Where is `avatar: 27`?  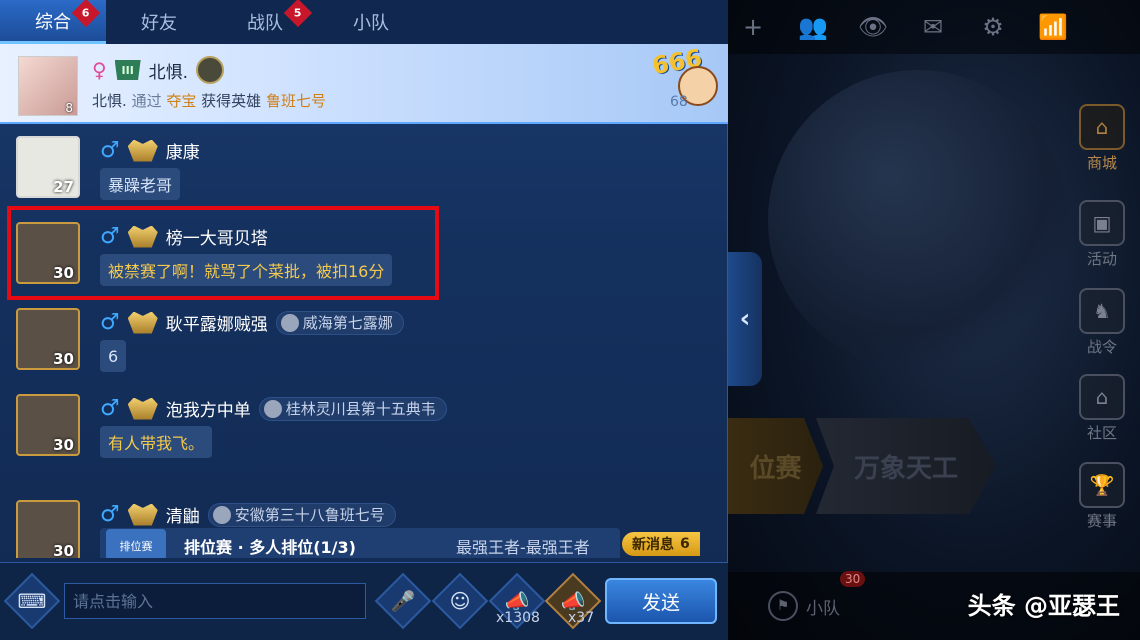 avatar: 27 is located at coordinates (48, 167).